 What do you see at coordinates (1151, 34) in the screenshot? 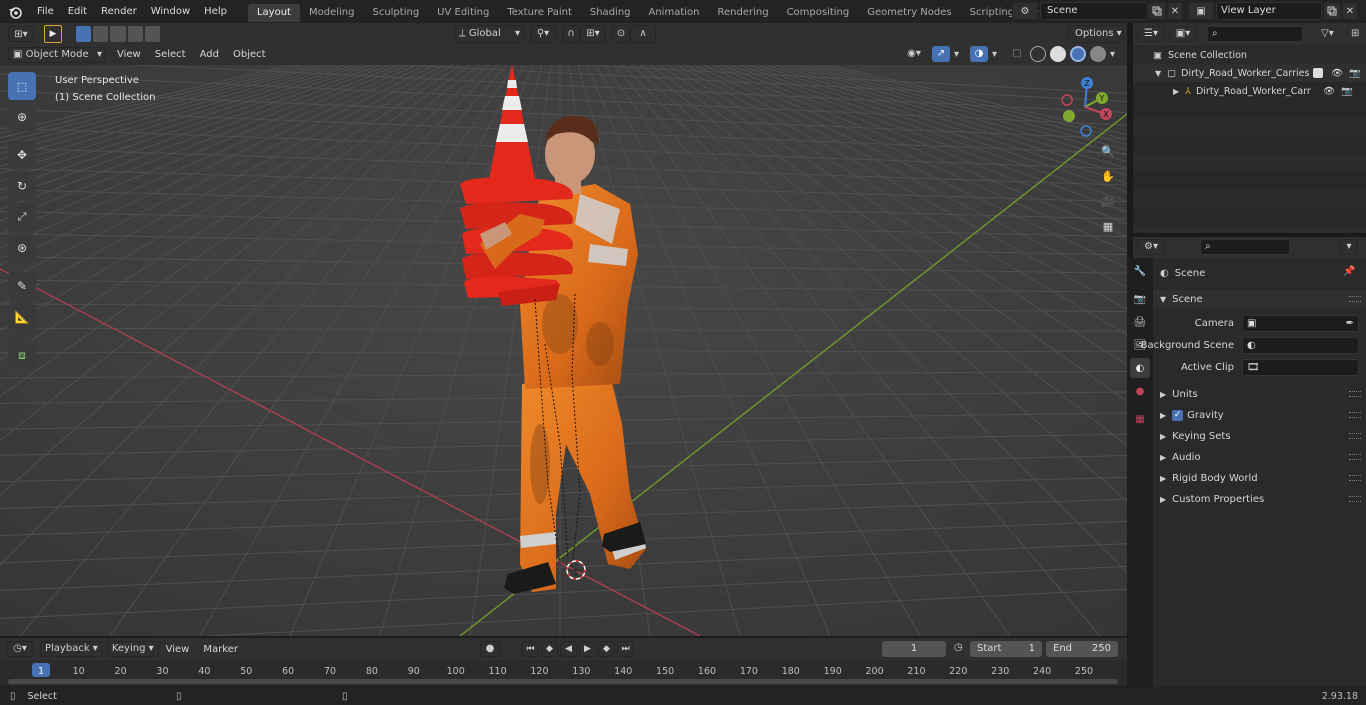
I see `outliner-editor-type-button: ☰▾` at bounding box center [1151, 34].